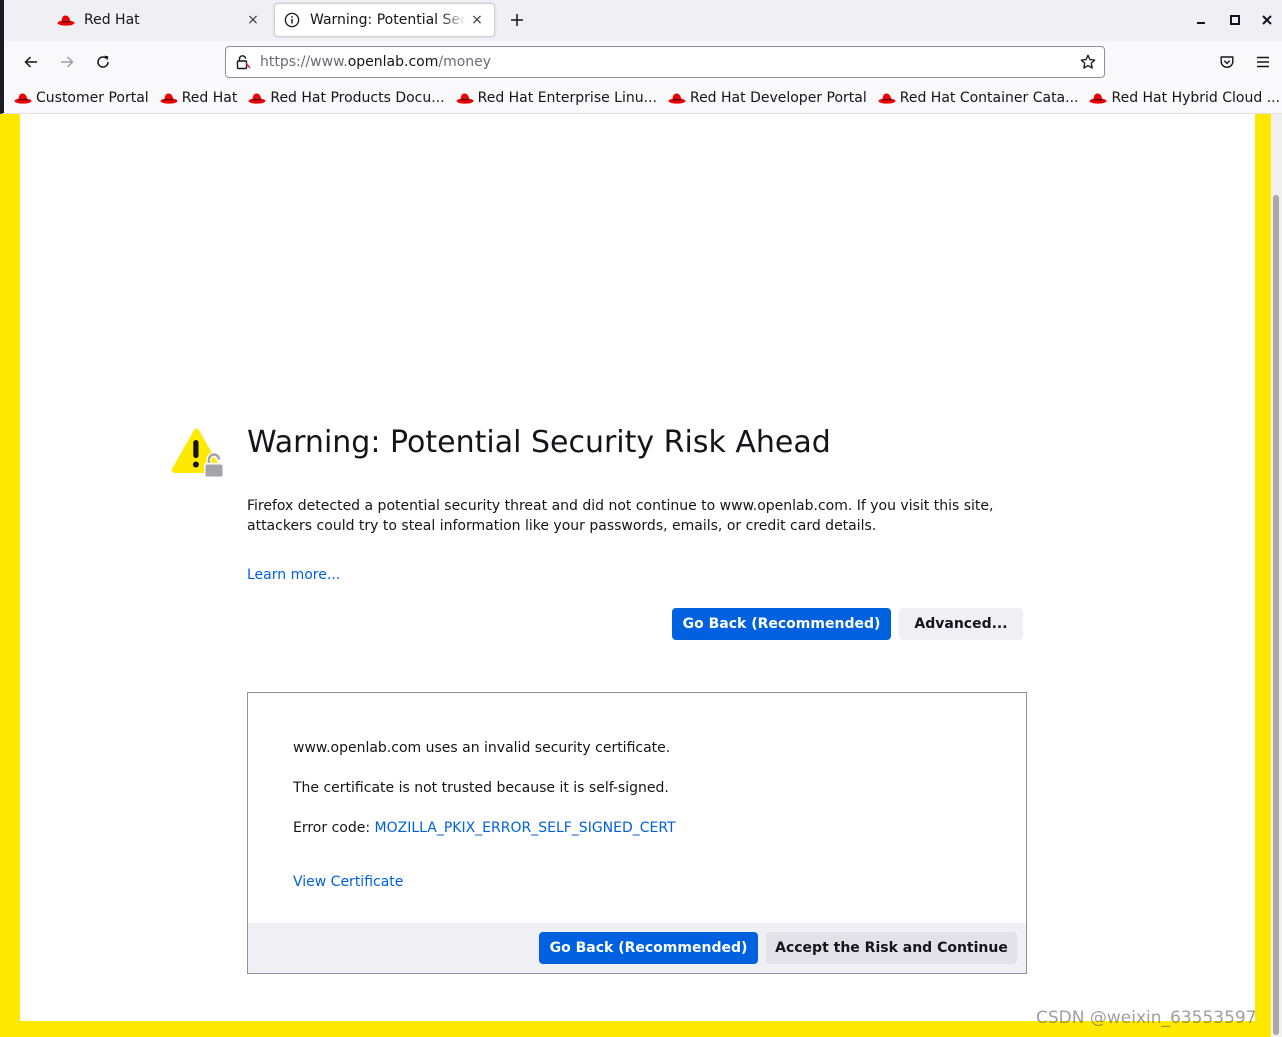 This screenshot has height=1037, width=1282. Describe the element at coordinates (517, 20) in the screenshot. I see `new-tab-plus-icon` at that location.